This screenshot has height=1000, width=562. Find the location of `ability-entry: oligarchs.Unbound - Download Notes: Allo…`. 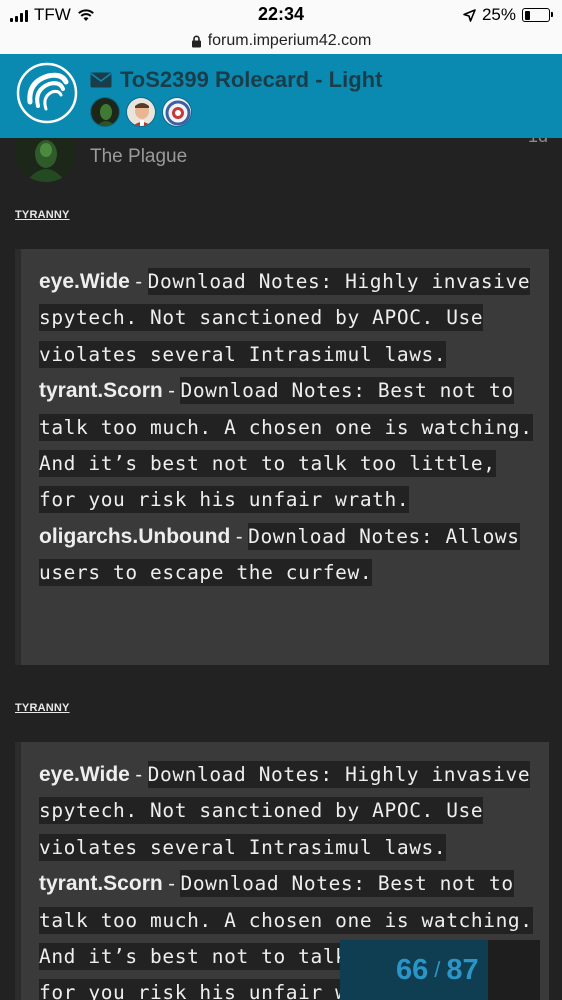

ability-entry: oligarchs.Unbound - Download Notes: Allo… is located at coordinates (279, 554).